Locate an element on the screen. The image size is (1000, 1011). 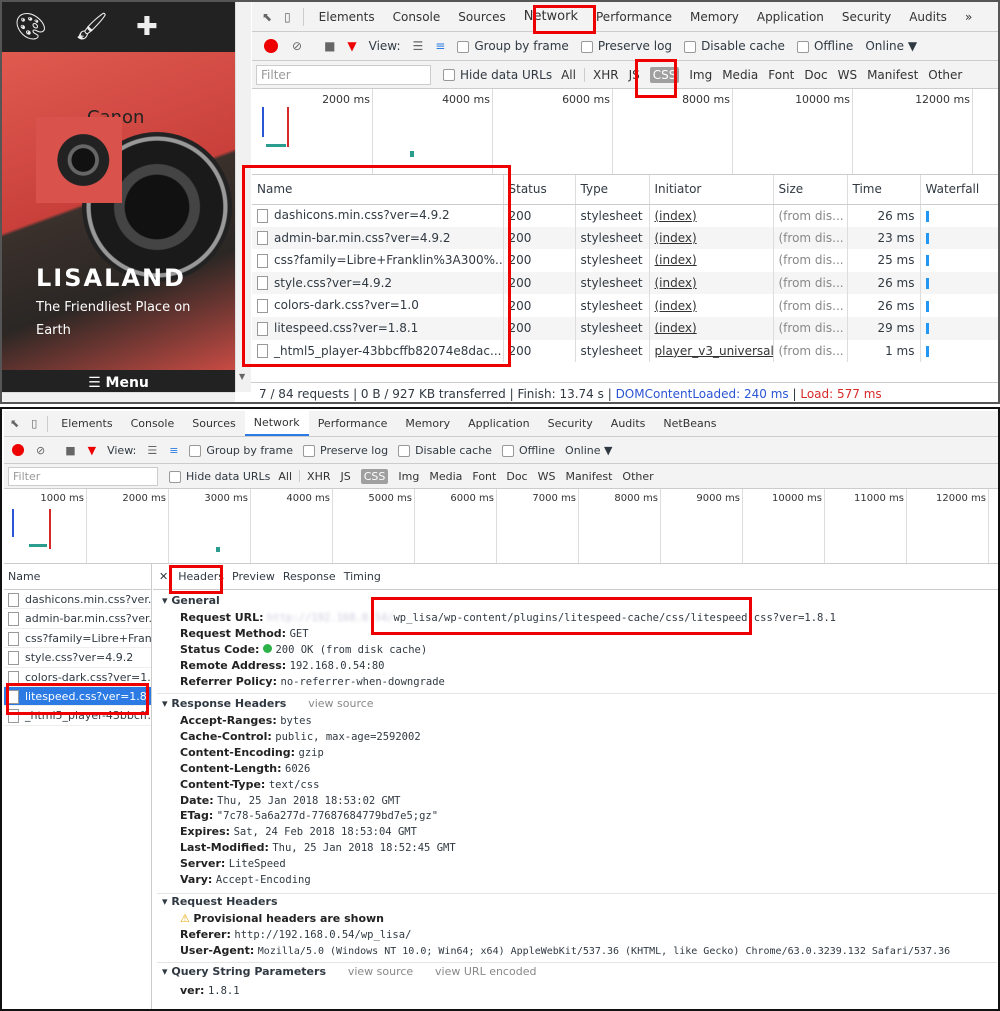
record-icon is located at coordinates (18, 450).